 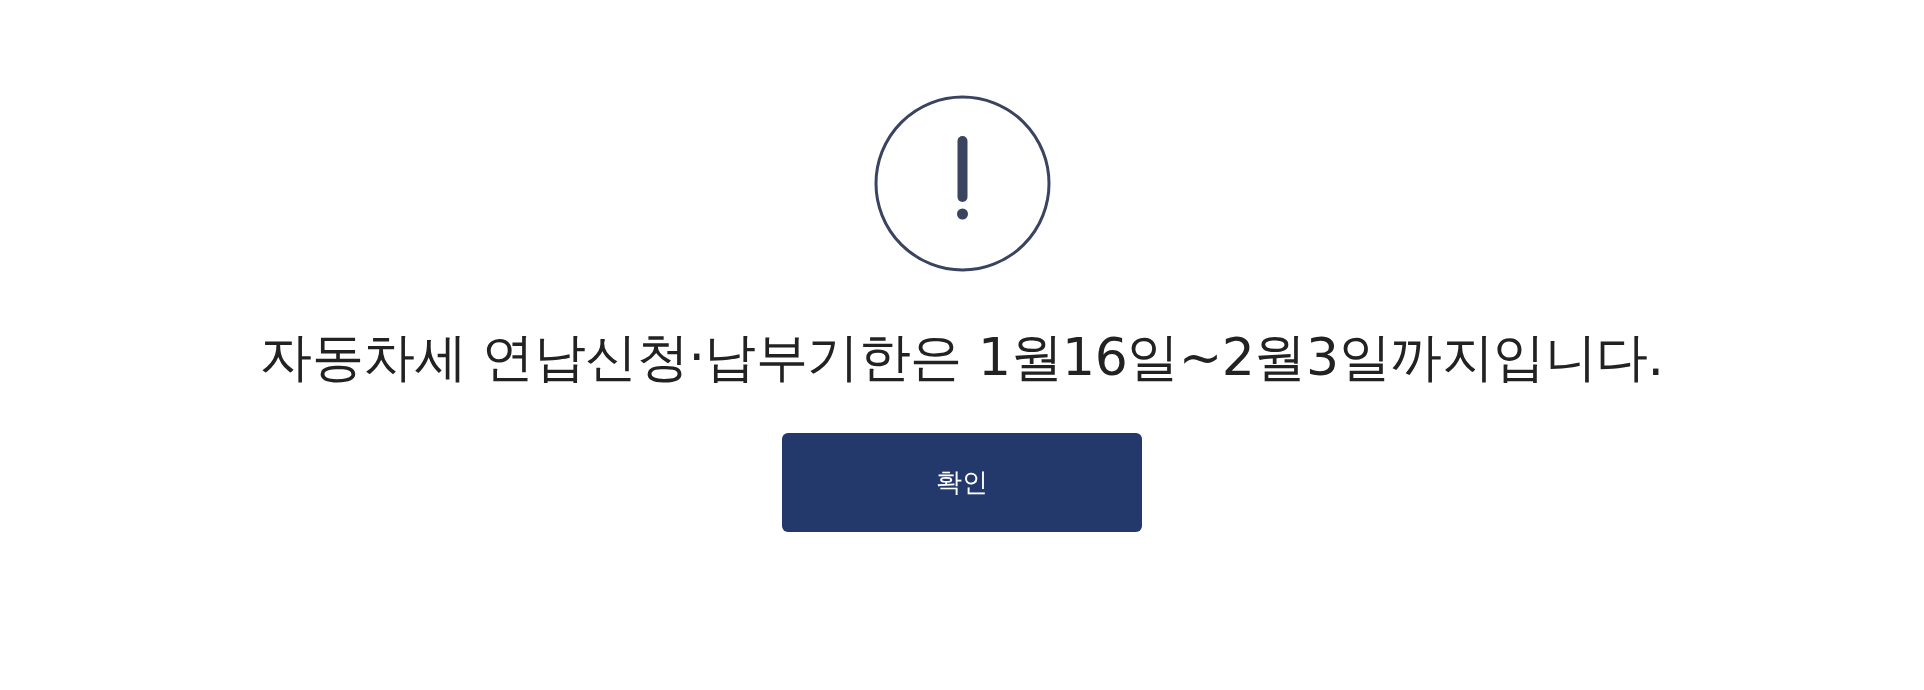 What do you see at coordinates (962, 357) in the screenshot?
I see `notice-message: 자동차세 연납신청·납부기한은 1월16일~2월3일까지입니다.` at bounding box center [962, 357].